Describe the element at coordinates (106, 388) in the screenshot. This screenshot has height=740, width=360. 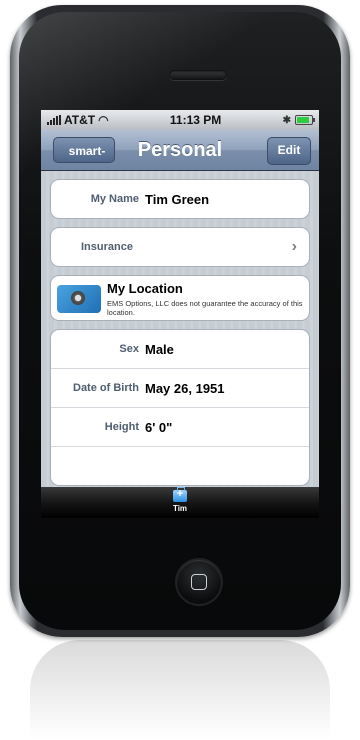
I see `detail-label: Date of Birth` at that location.